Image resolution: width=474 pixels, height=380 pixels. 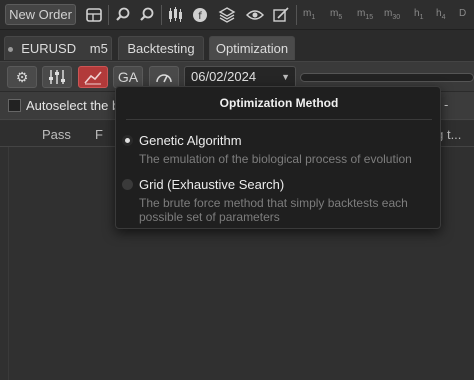 What do you see at coordinates (175, 15) in the screenshot?
I see `candlestick-icon` at bounding box center [175, 15].